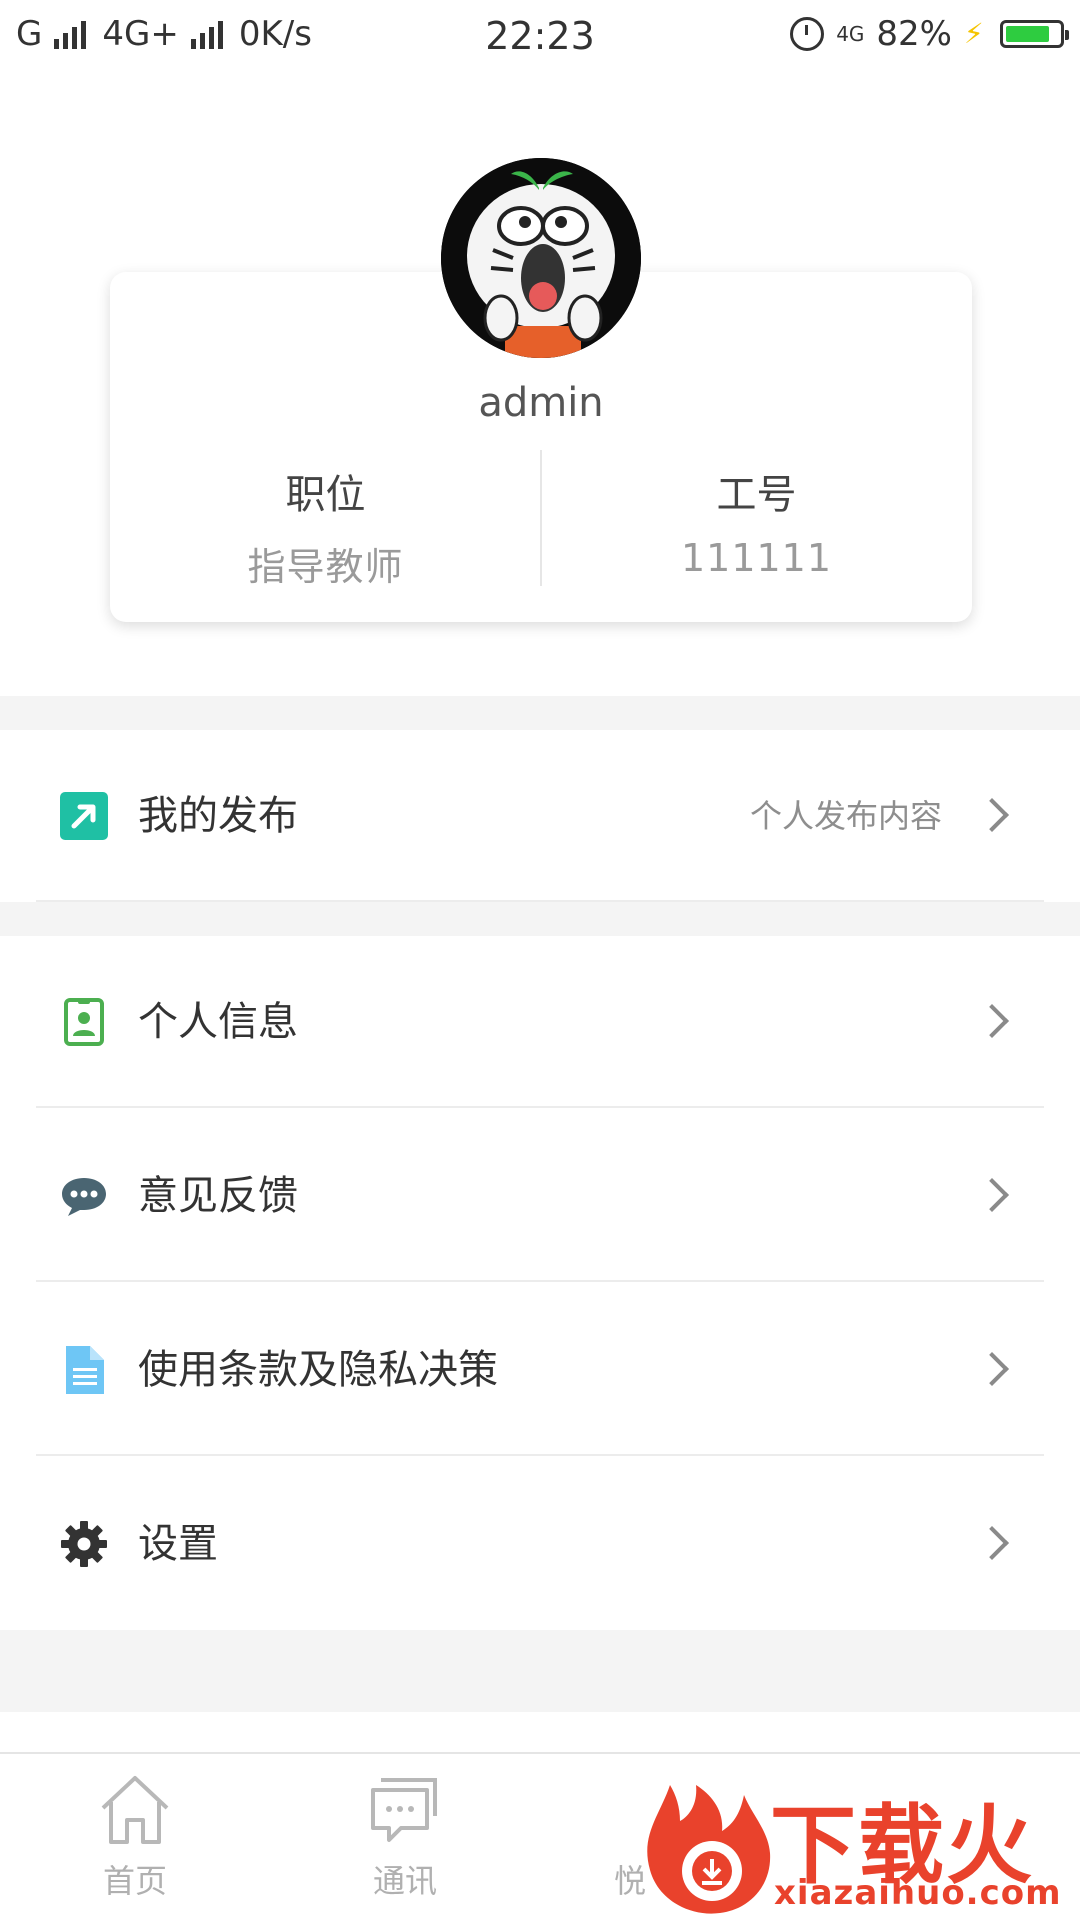 The image size is (1080, 1922). Describe the element at coordinates (84, 1544) in the screenshot. I see `gear-icon` at that location.